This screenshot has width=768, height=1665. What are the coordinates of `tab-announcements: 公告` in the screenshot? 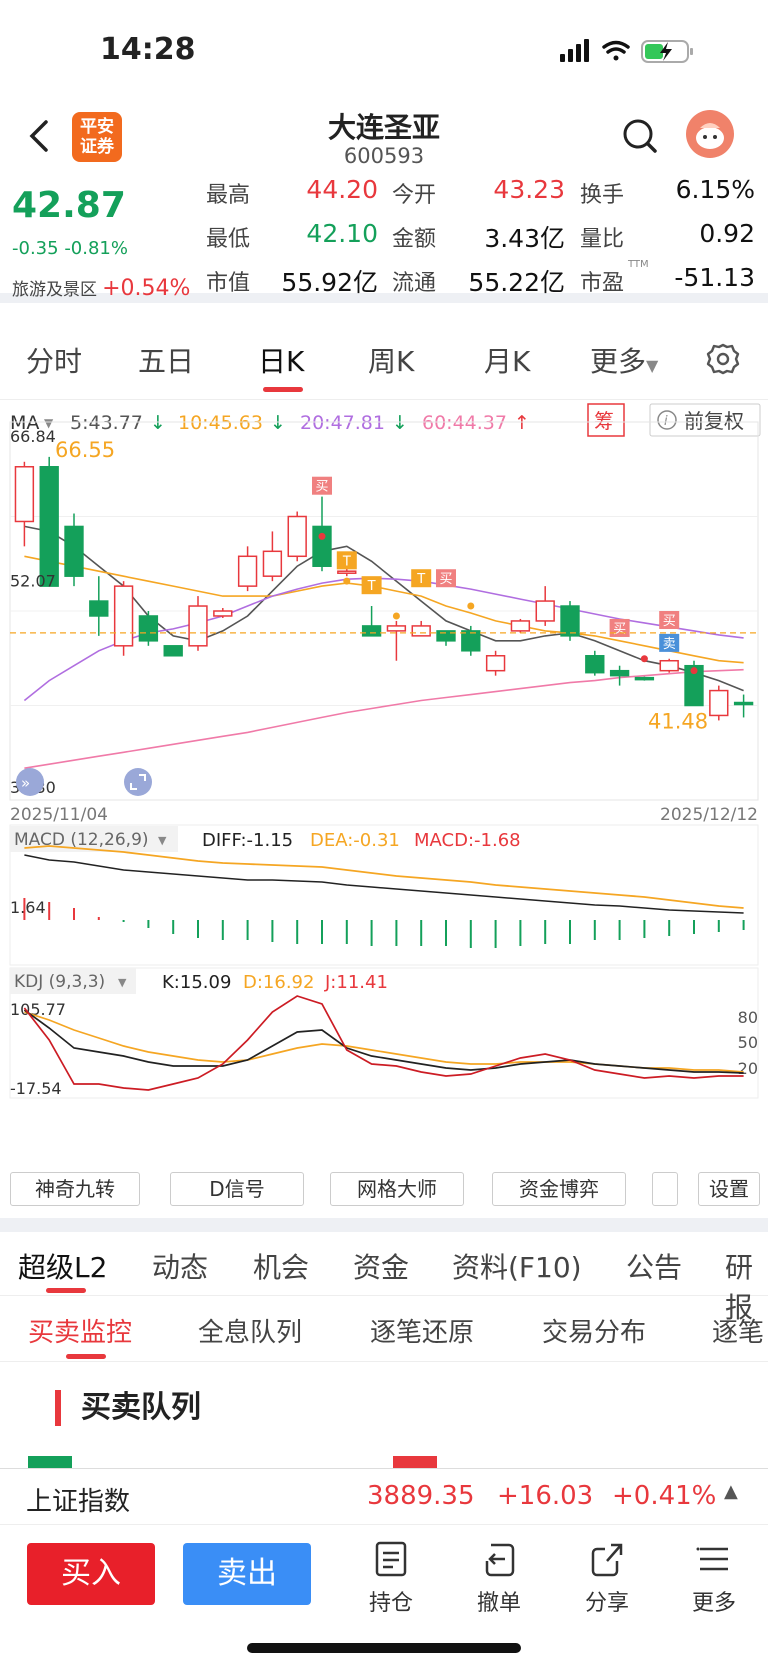 It's located at (654, 1266).